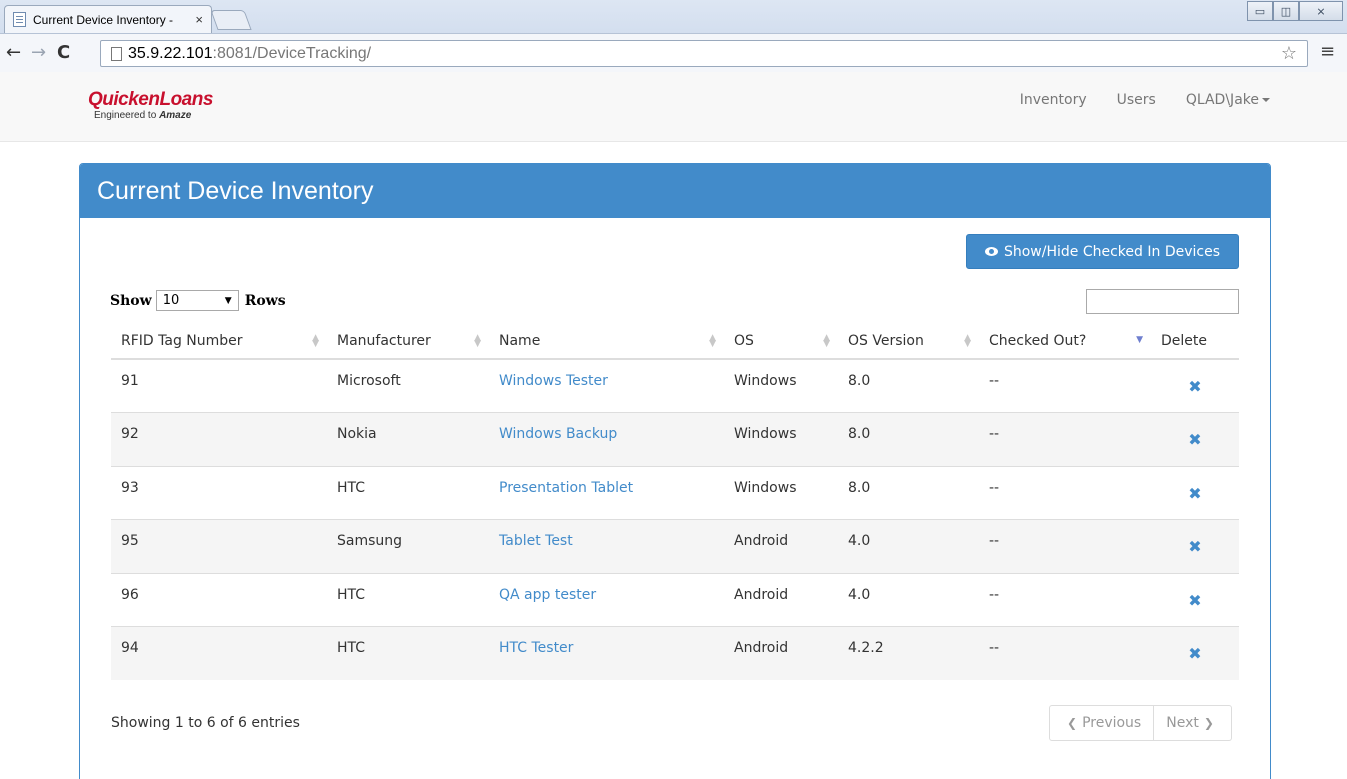 The height and width of the screenshot is (779, 1347). I want to click on col-os-label: OS, so click(744, 341).